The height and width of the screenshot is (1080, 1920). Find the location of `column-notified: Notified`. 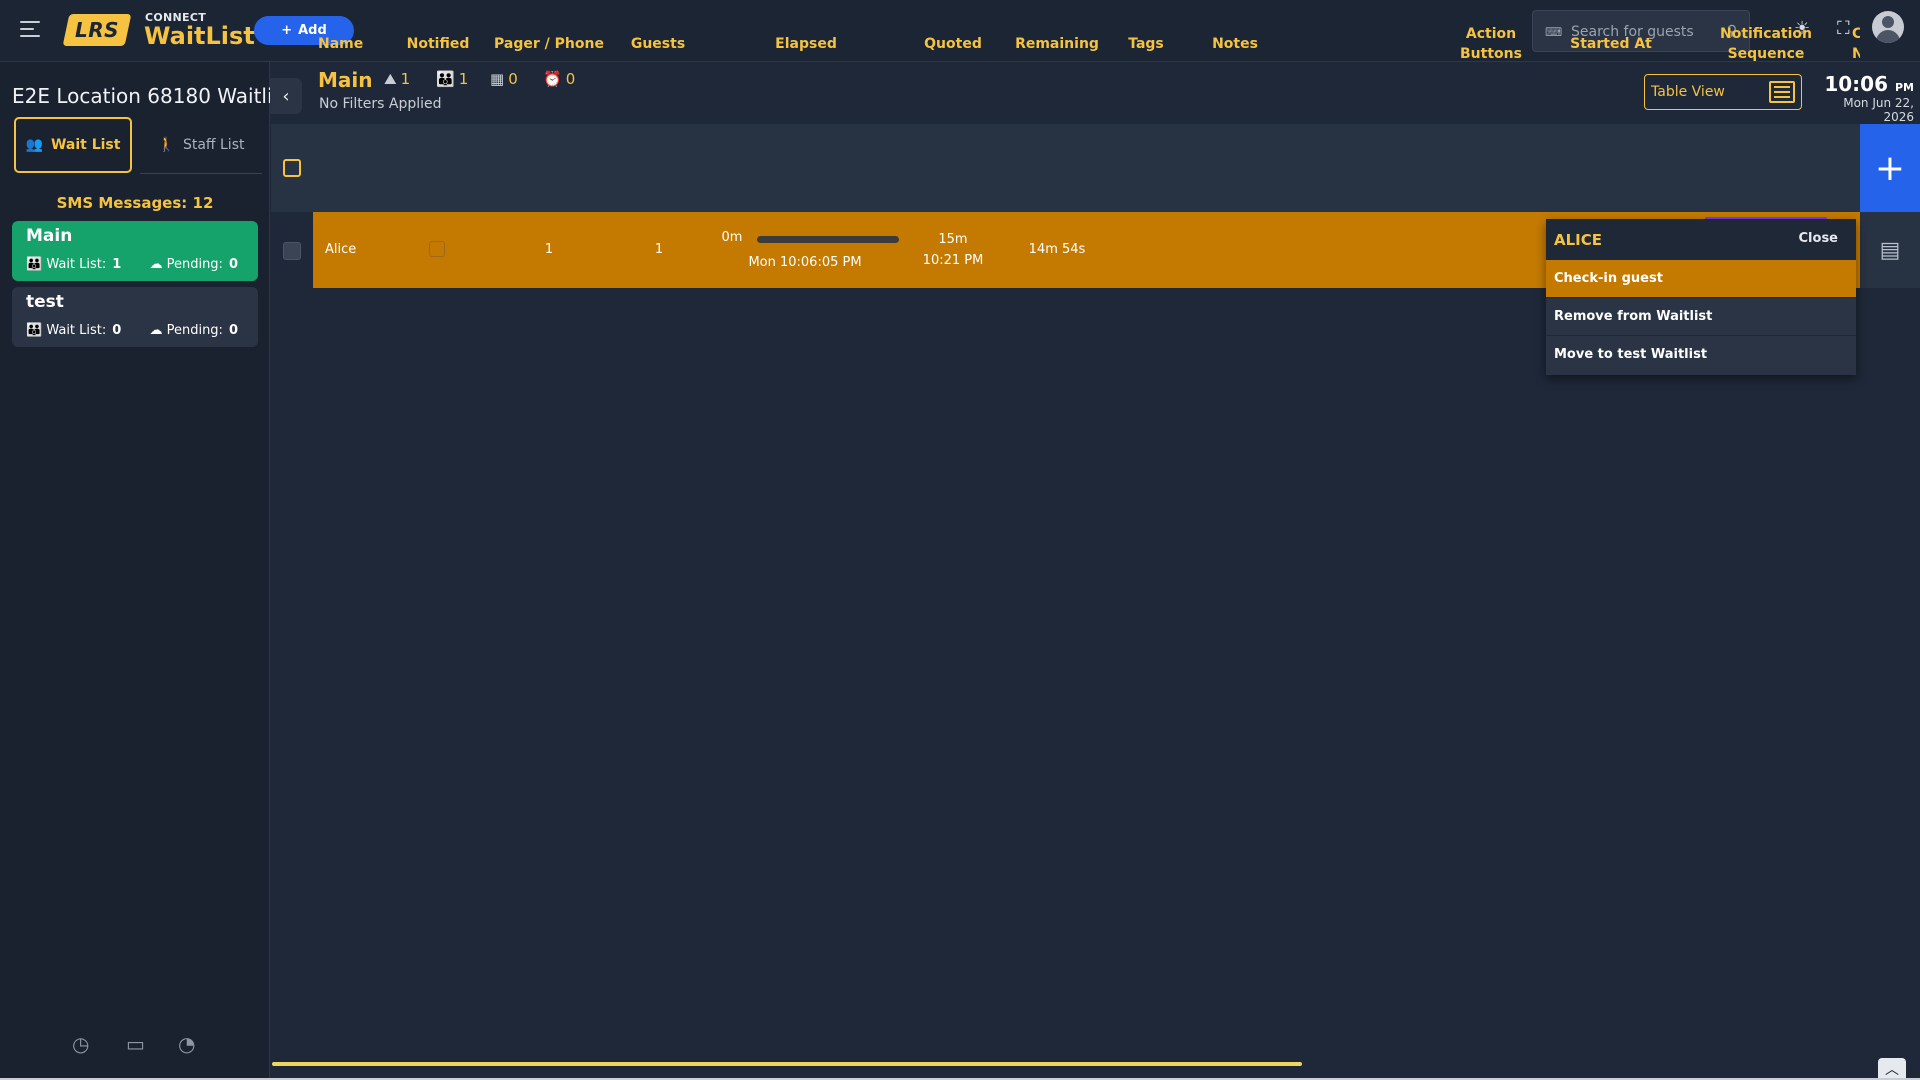

column-notified: Notified is located at coordinates (438, 44).